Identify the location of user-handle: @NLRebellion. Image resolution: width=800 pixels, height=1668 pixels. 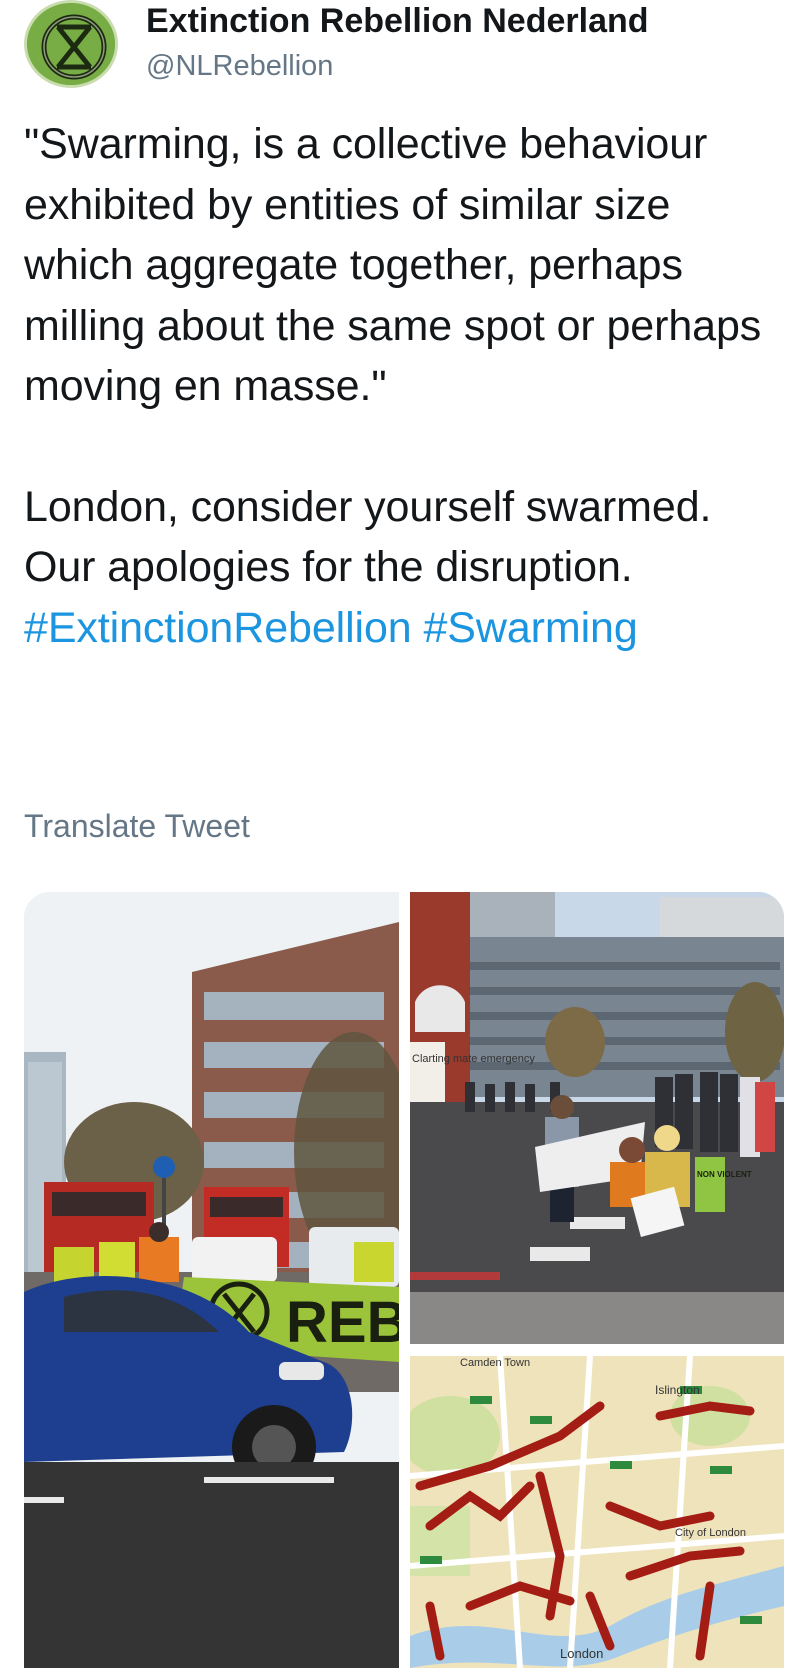
(239, 66).